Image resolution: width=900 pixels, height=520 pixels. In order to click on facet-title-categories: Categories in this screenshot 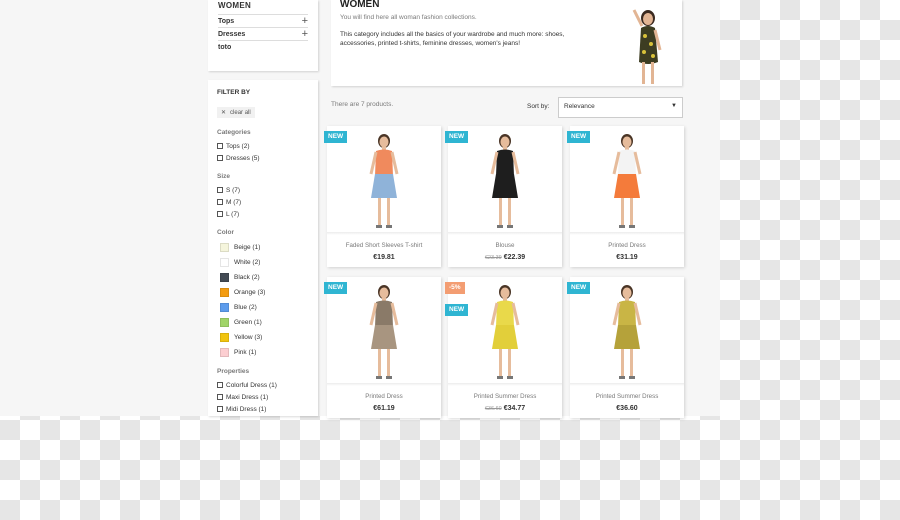, I will do `click(234, 132)`.